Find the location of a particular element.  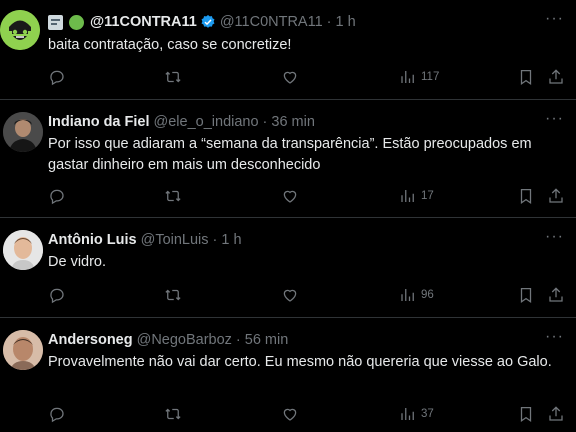

author-handle: @NegoBarboz is located at coordinates (184, 340).